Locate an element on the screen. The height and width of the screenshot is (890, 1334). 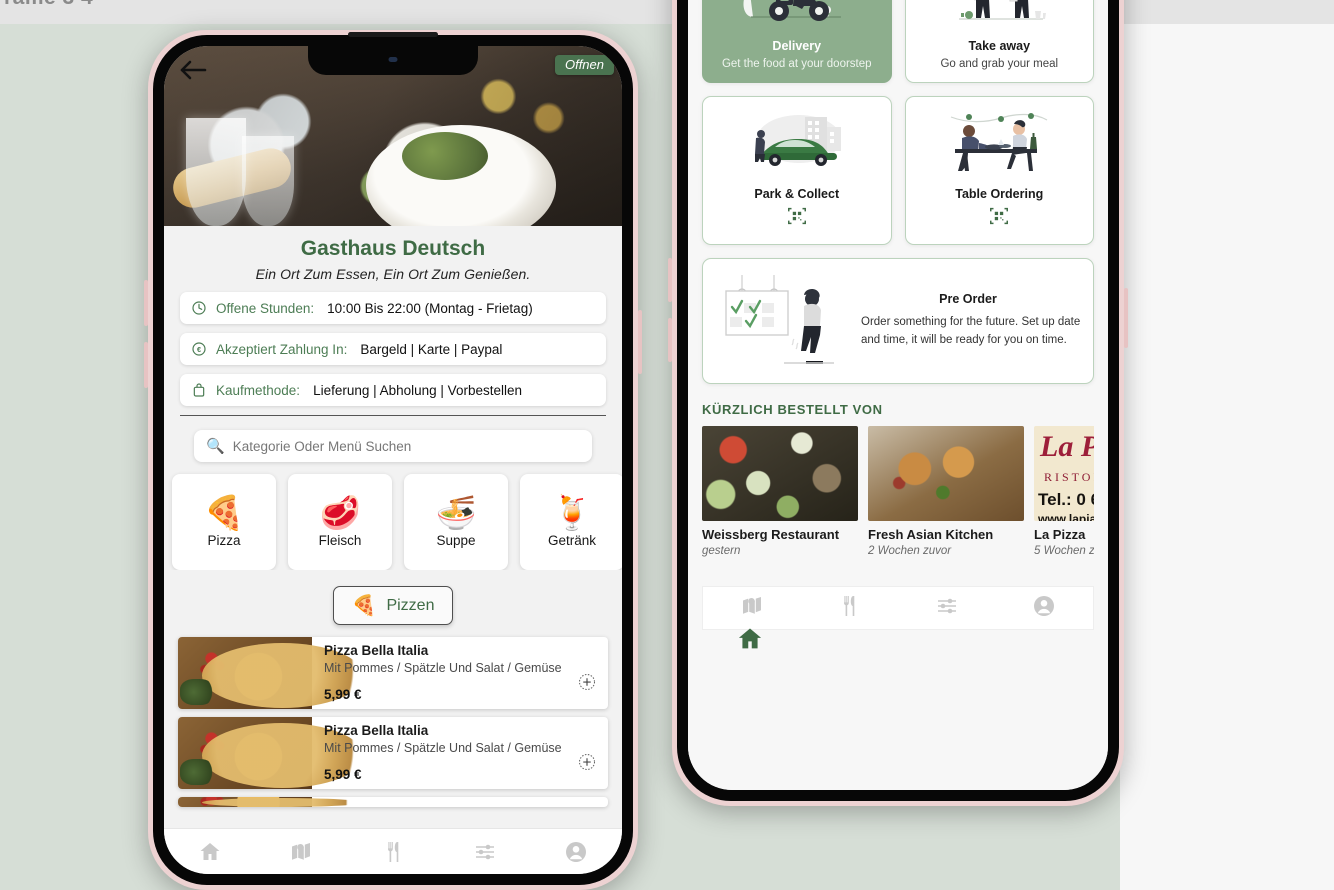
hero-glass-a is located at coordinates (216, 172).